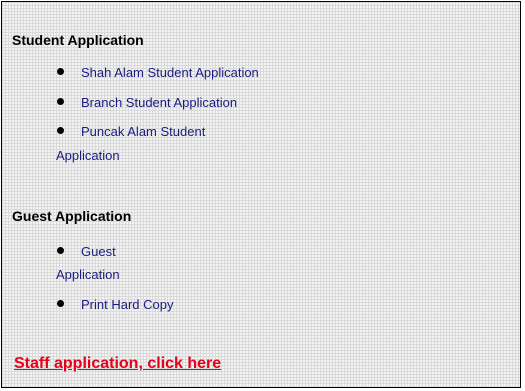 The image size is (525, 391). What do you see at coordinates (72, 216) in the screenshot?
I see `guest-application-heading: Guest Application` at bounding box center [72, 216].